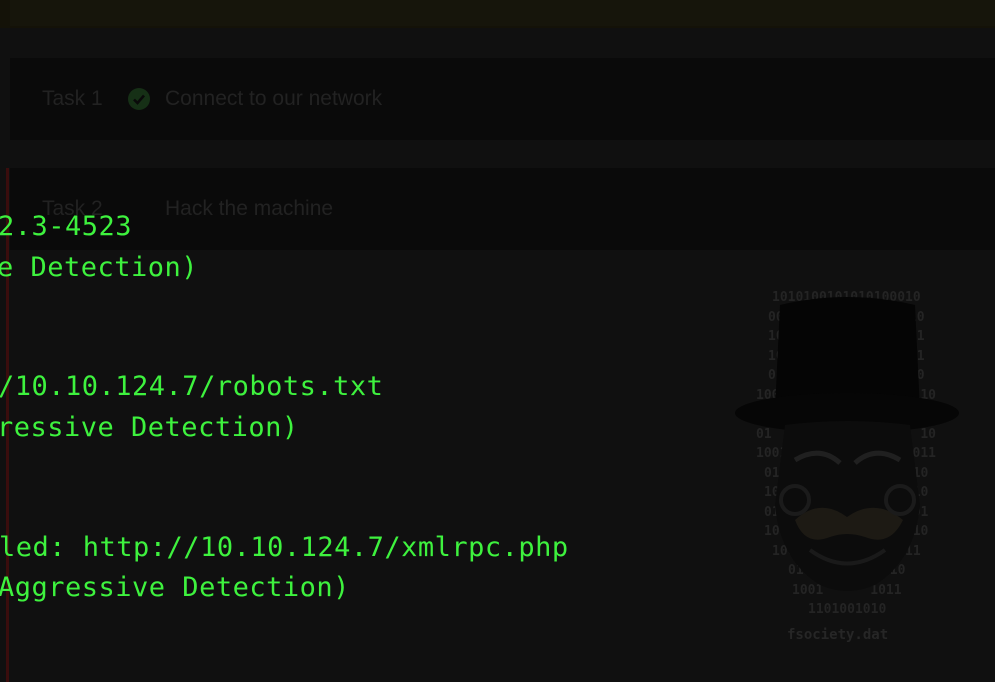 This screenshot has width=995, height=682. What do you see at coordinates (838, 635) in the screenshot?
I see `fsociety-caption: fsociety.dat` at bounding box center [838, 635].